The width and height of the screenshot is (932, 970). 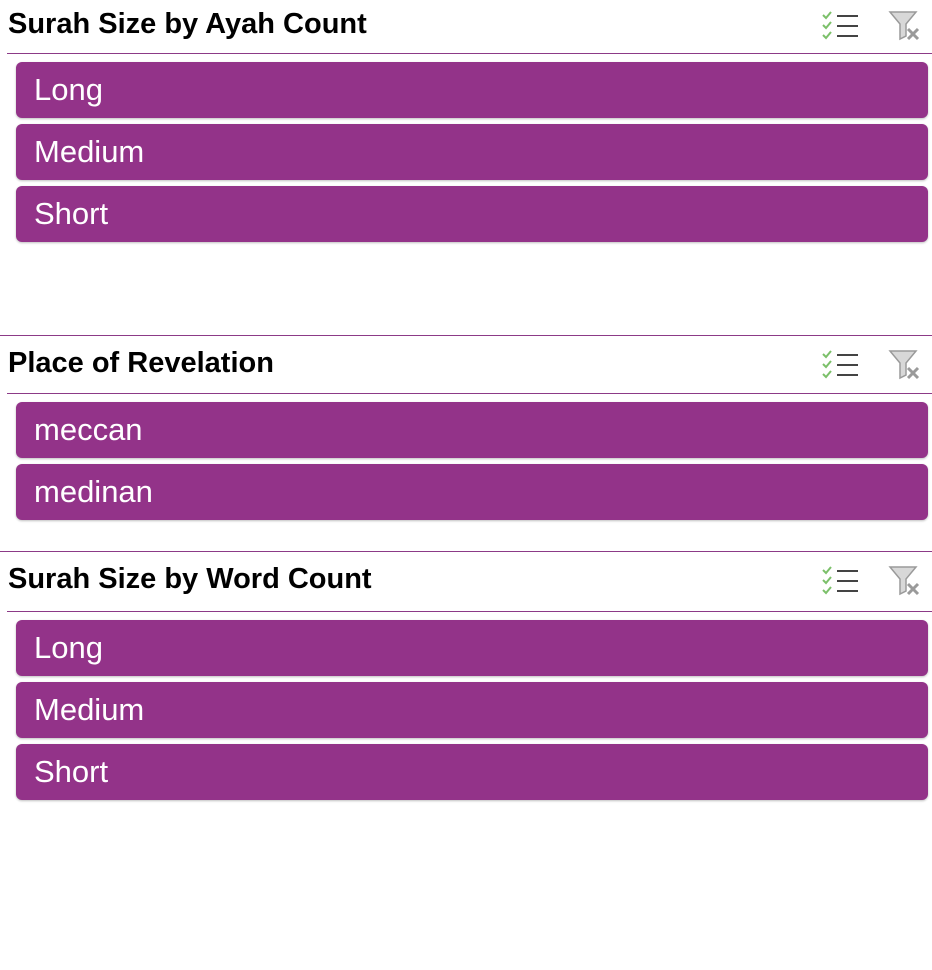 What do you see at coordinates (93, 491) in the screenshot?
I see `slicer-item-label: medinan` at bounding box center [93, 491].